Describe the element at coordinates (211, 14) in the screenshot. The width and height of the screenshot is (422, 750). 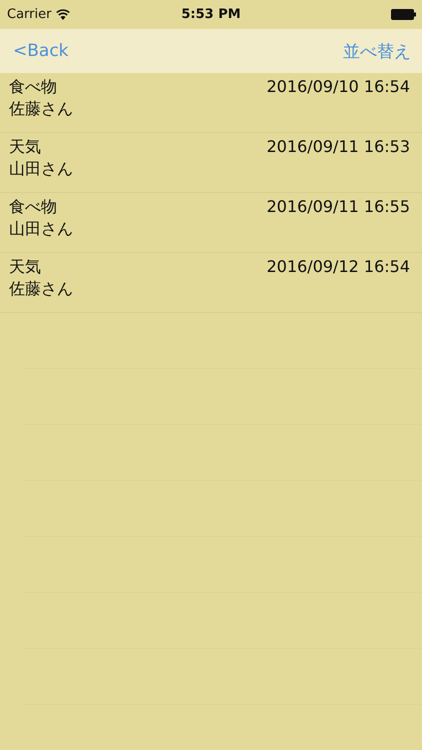
I see `status-time: 5:53 PM` at that location.